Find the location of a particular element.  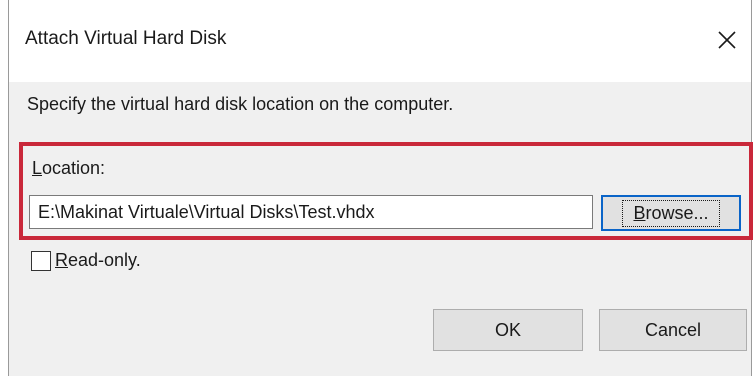

close-button is located at coordinates (727, 40).